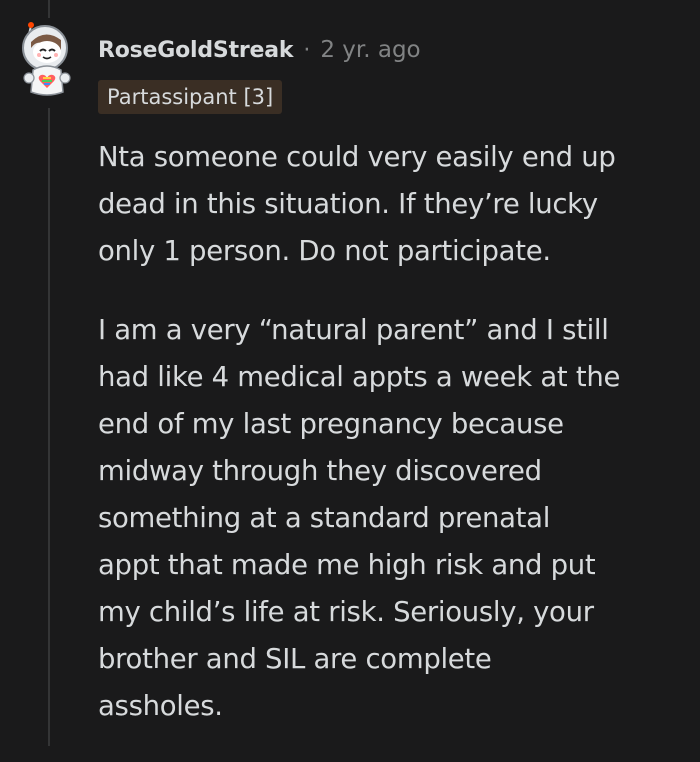  I want to click on comment-line: assholes., so click(160, 706).